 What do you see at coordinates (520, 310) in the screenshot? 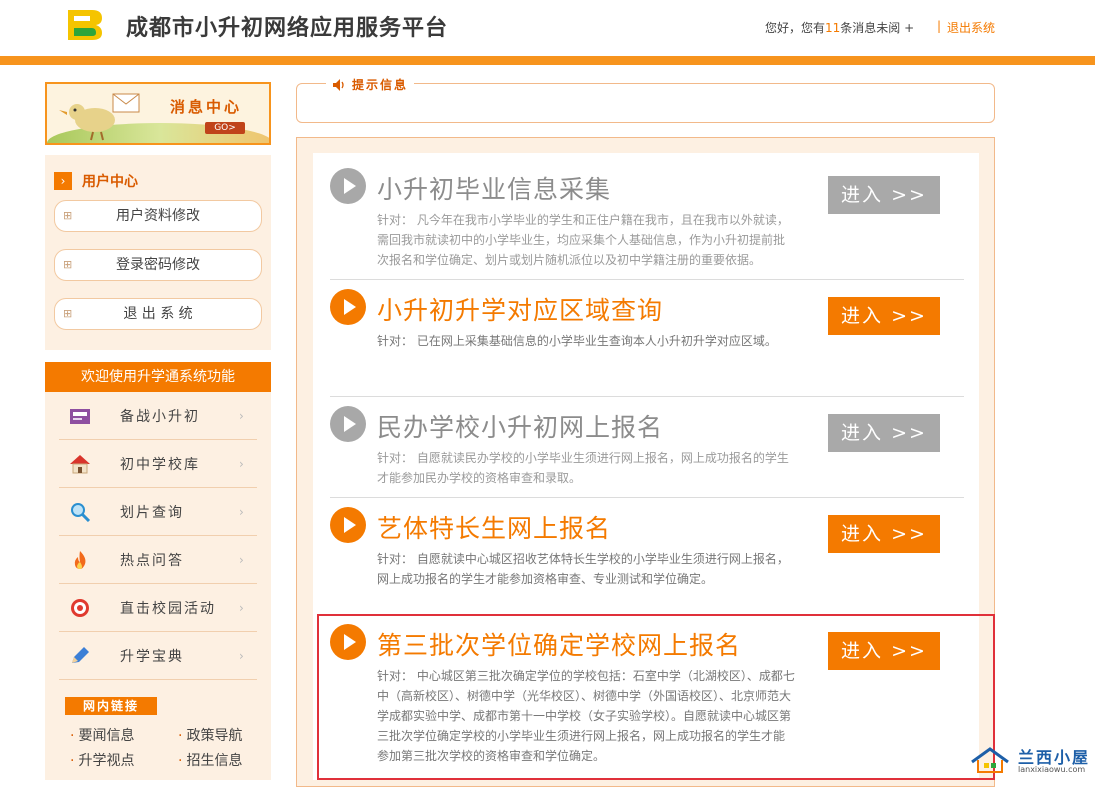
I see `entry-title: 小升初升学对应区域查询` at bounding box center [520, 310].